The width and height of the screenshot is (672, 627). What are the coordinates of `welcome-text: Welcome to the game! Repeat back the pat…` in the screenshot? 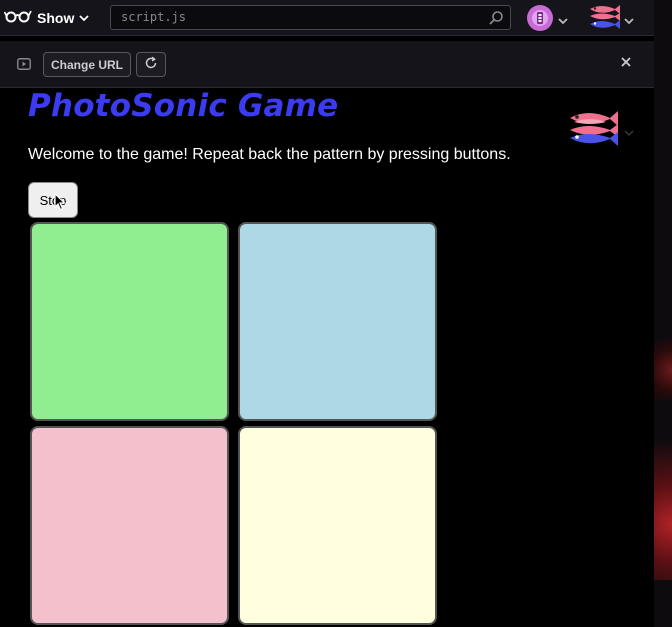 It's located at (269, 154).